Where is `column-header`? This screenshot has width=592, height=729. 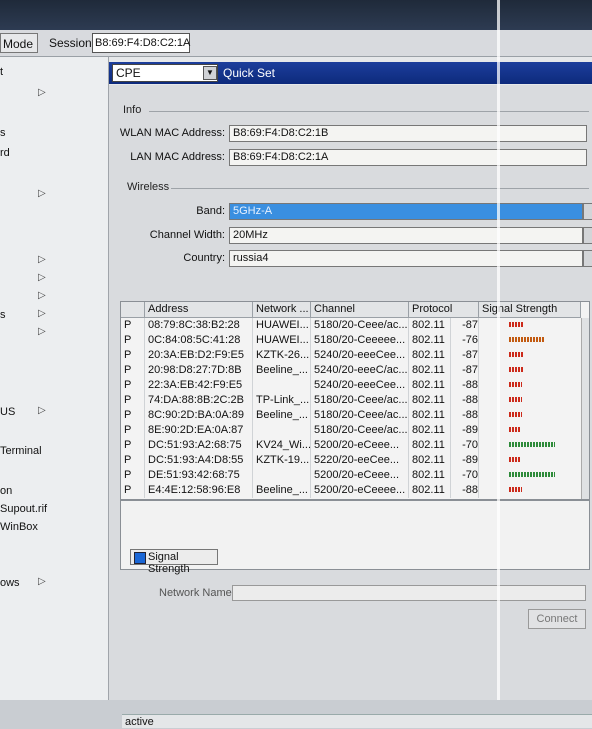
column-header is located at coordinates (133, 310).